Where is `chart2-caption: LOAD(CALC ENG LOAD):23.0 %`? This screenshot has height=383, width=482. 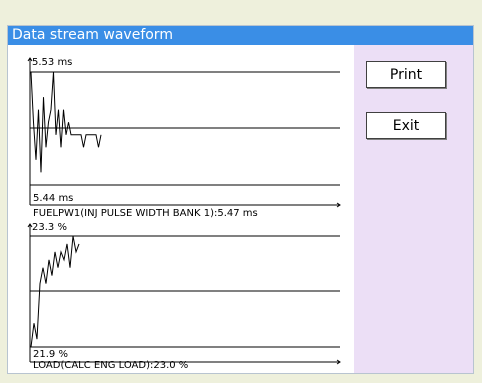
chart2-caption: LOAD(CALC ENG LOAD):23.0 % is located at coordinates (111, 365).